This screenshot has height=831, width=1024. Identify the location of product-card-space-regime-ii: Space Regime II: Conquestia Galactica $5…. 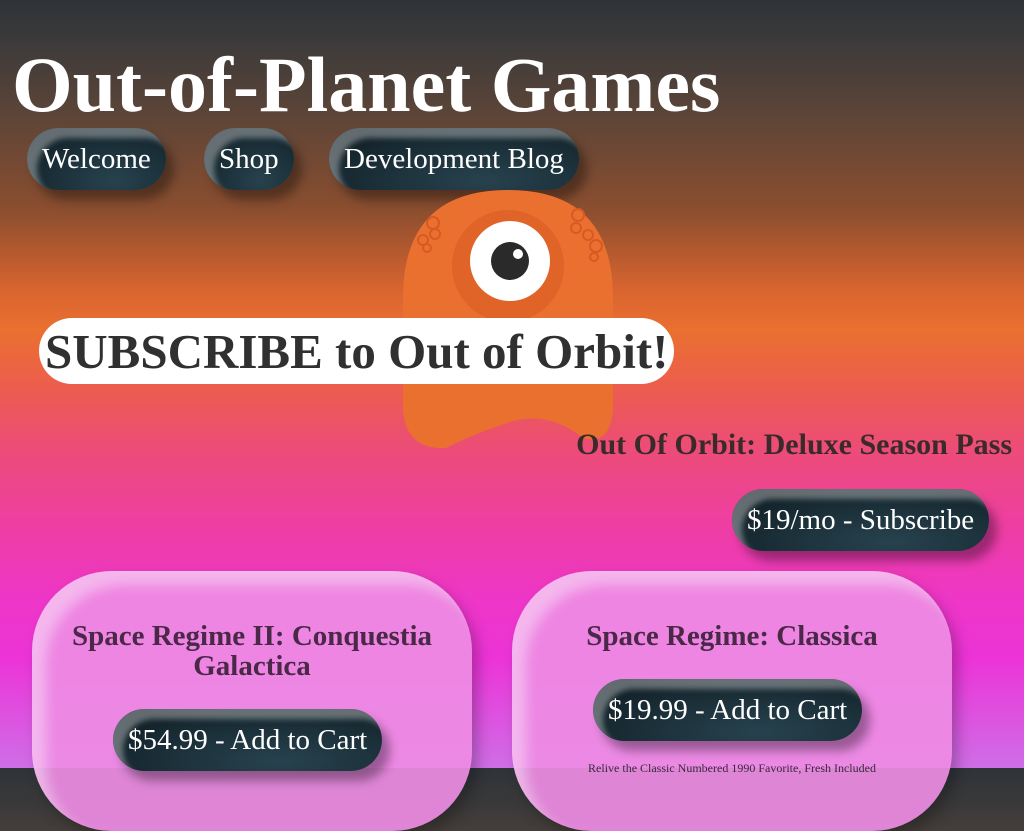
(252, 701).